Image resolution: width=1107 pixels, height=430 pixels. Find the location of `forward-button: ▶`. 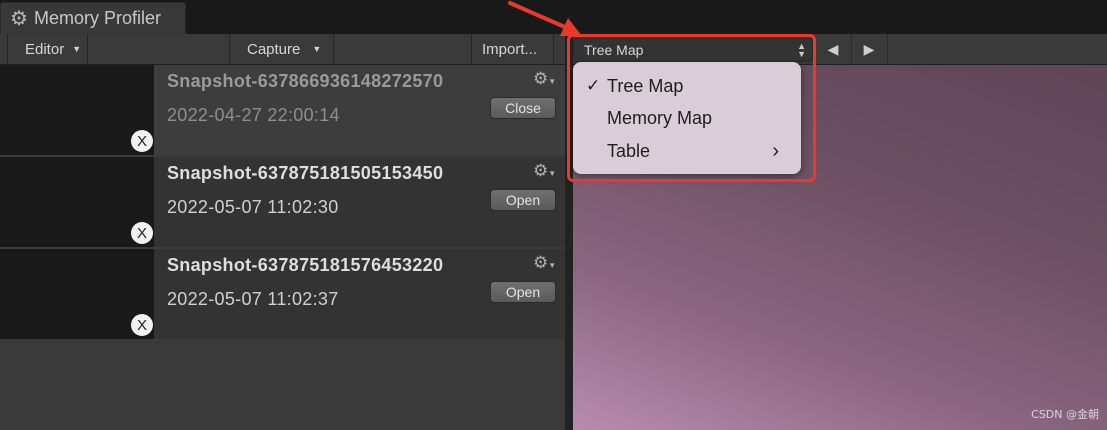

forward-button: ▶ is located at coordinates (869, 49).